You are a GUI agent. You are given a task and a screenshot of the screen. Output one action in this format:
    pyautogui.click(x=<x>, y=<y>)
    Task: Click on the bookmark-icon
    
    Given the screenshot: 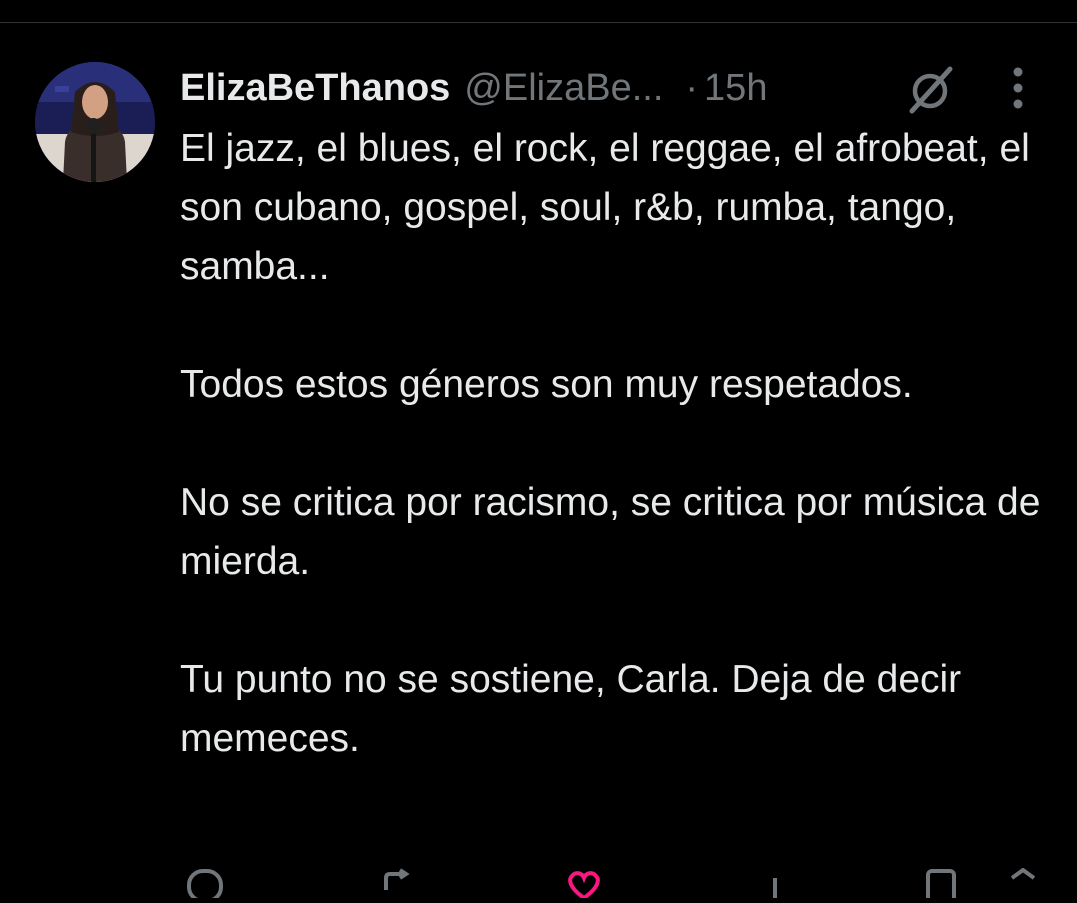 What is the action you would take?
    pyautogui.click(x=942, y=885)
    